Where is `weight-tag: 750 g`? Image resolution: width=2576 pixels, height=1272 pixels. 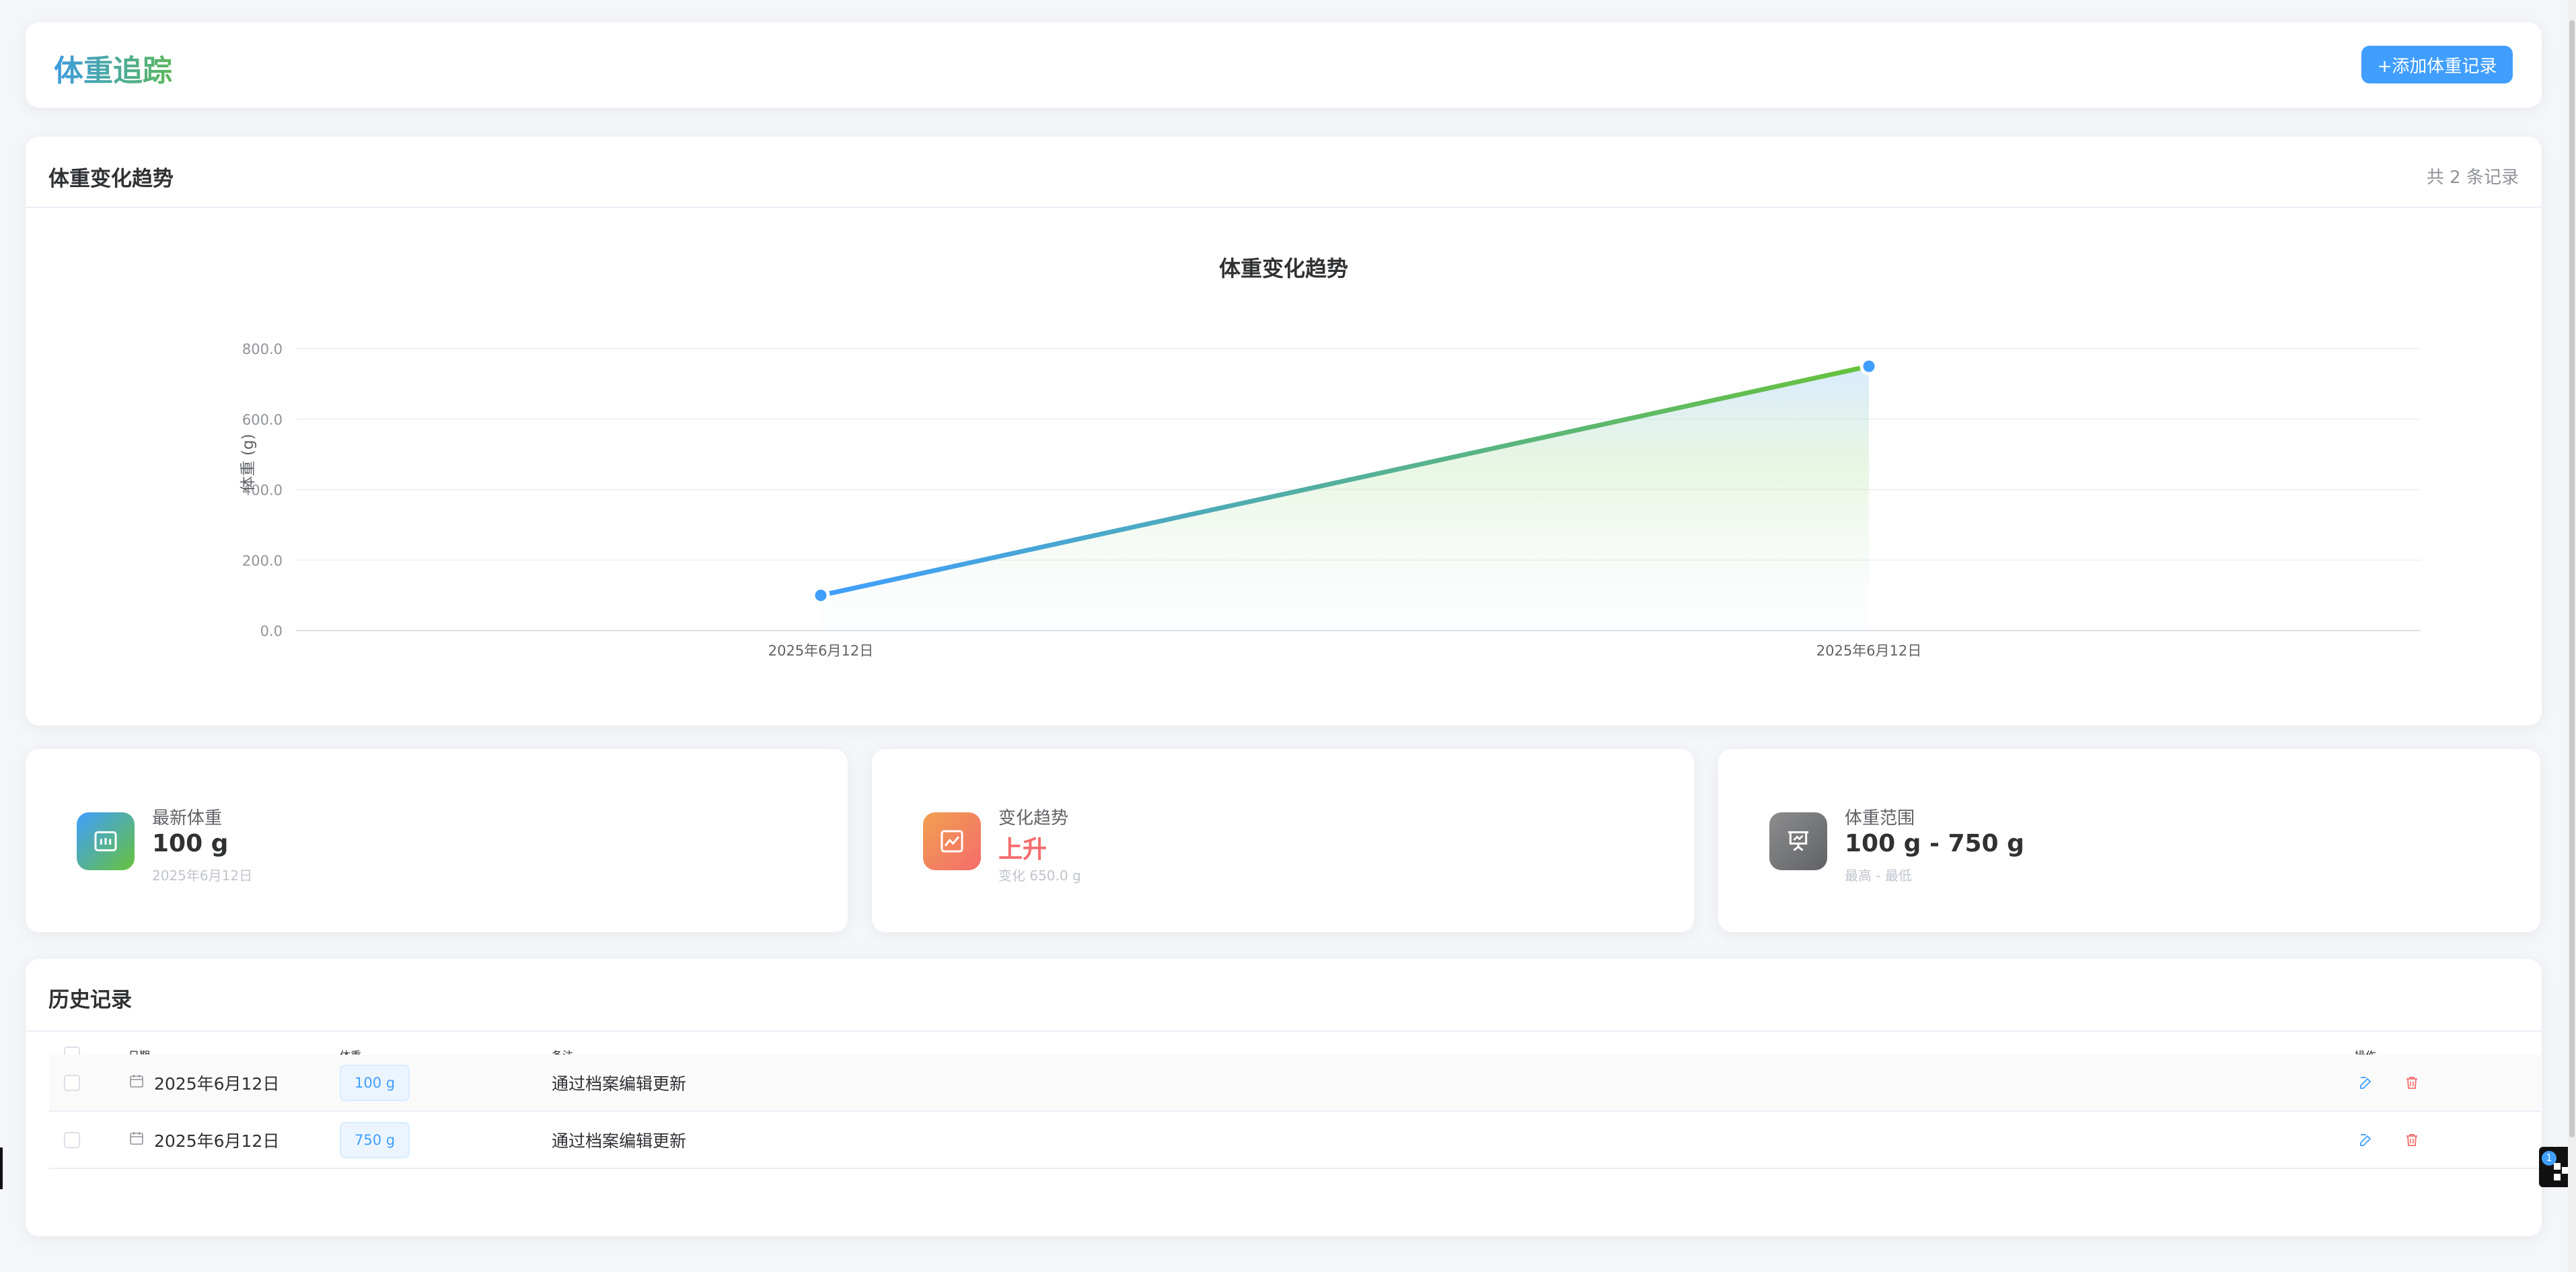 weight-tag: 750 g is located at coordinates (375, 1139).